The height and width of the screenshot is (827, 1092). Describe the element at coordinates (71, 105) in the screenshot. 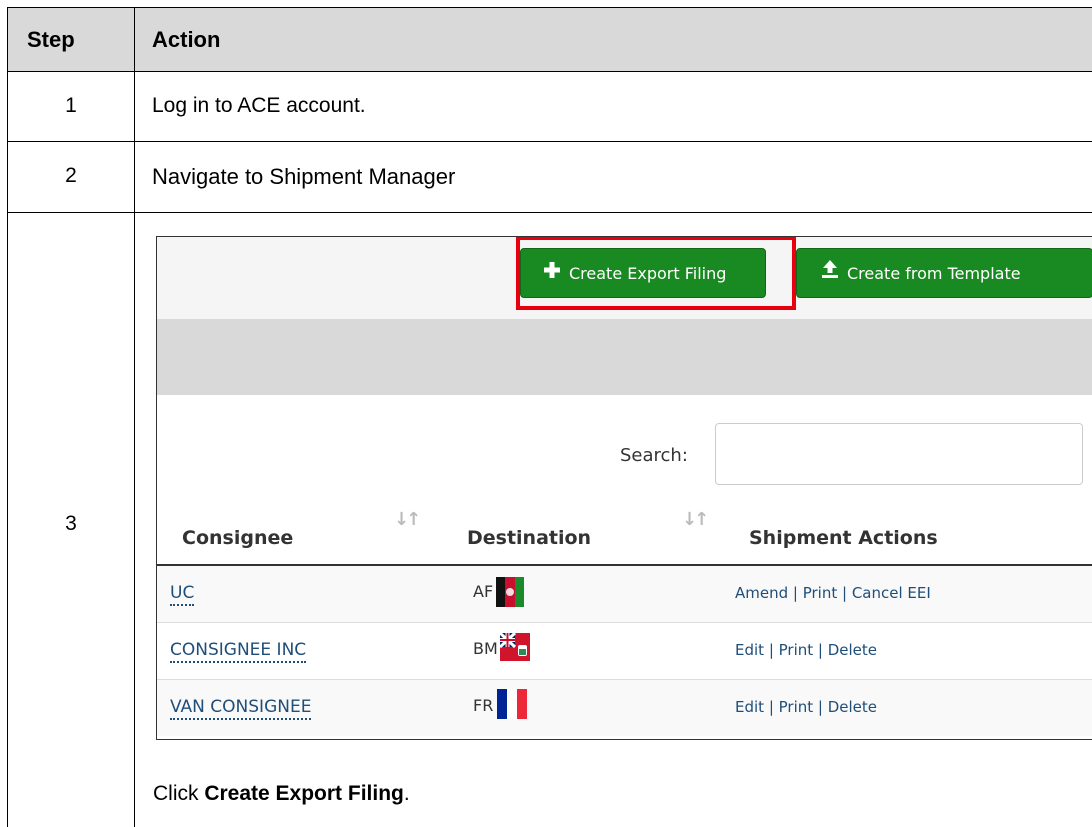

I see `step-number-1: 1` at that location.